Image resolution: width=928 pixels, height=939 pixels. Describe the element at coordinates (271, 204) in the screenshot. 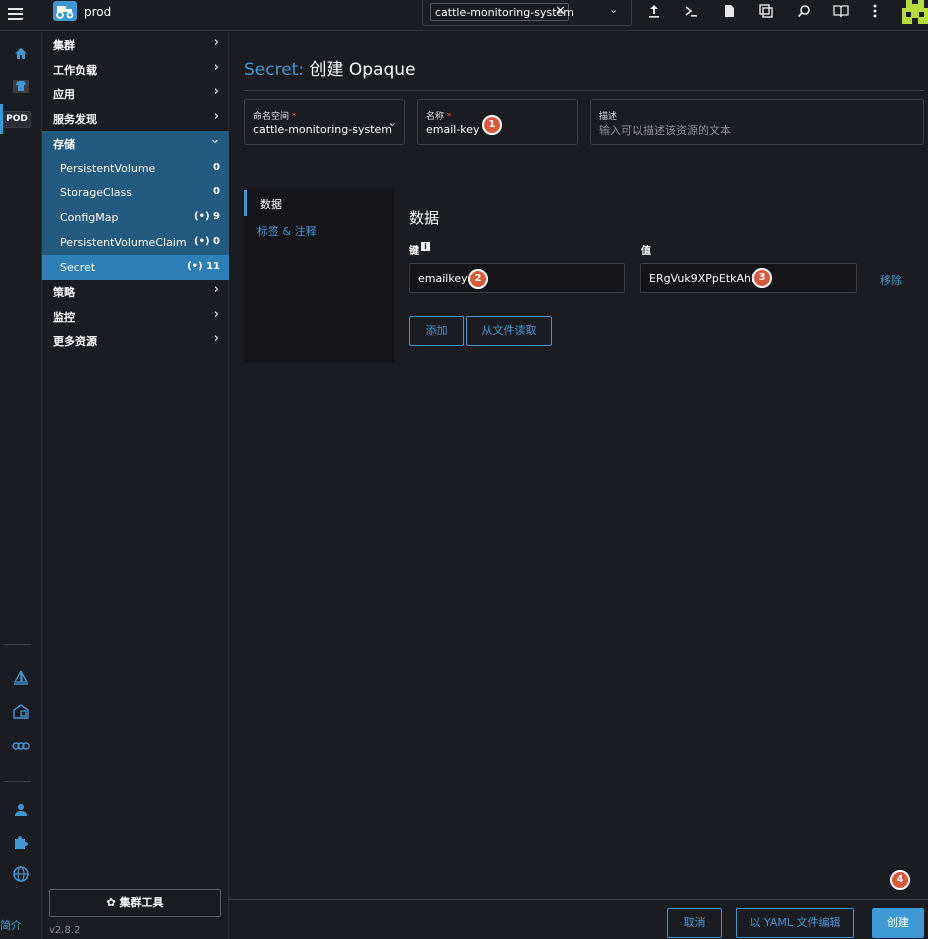

I see `tab-label: 数据` at that location.